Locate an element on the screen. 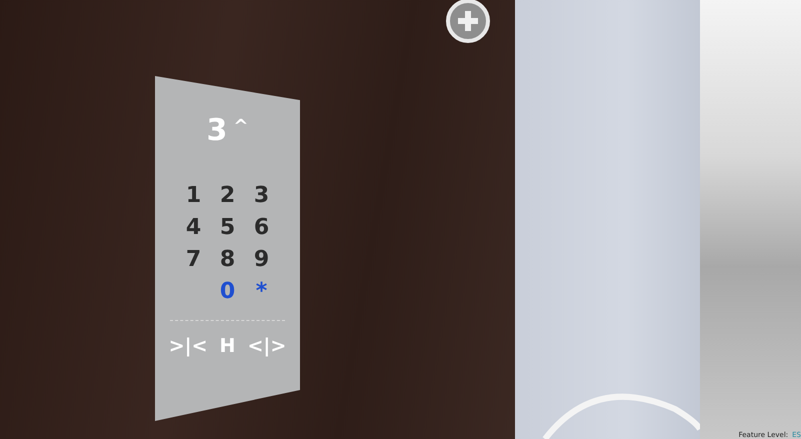 The image size is (801, 439). keypad-key: 3 is located at coordinates (262, 196).